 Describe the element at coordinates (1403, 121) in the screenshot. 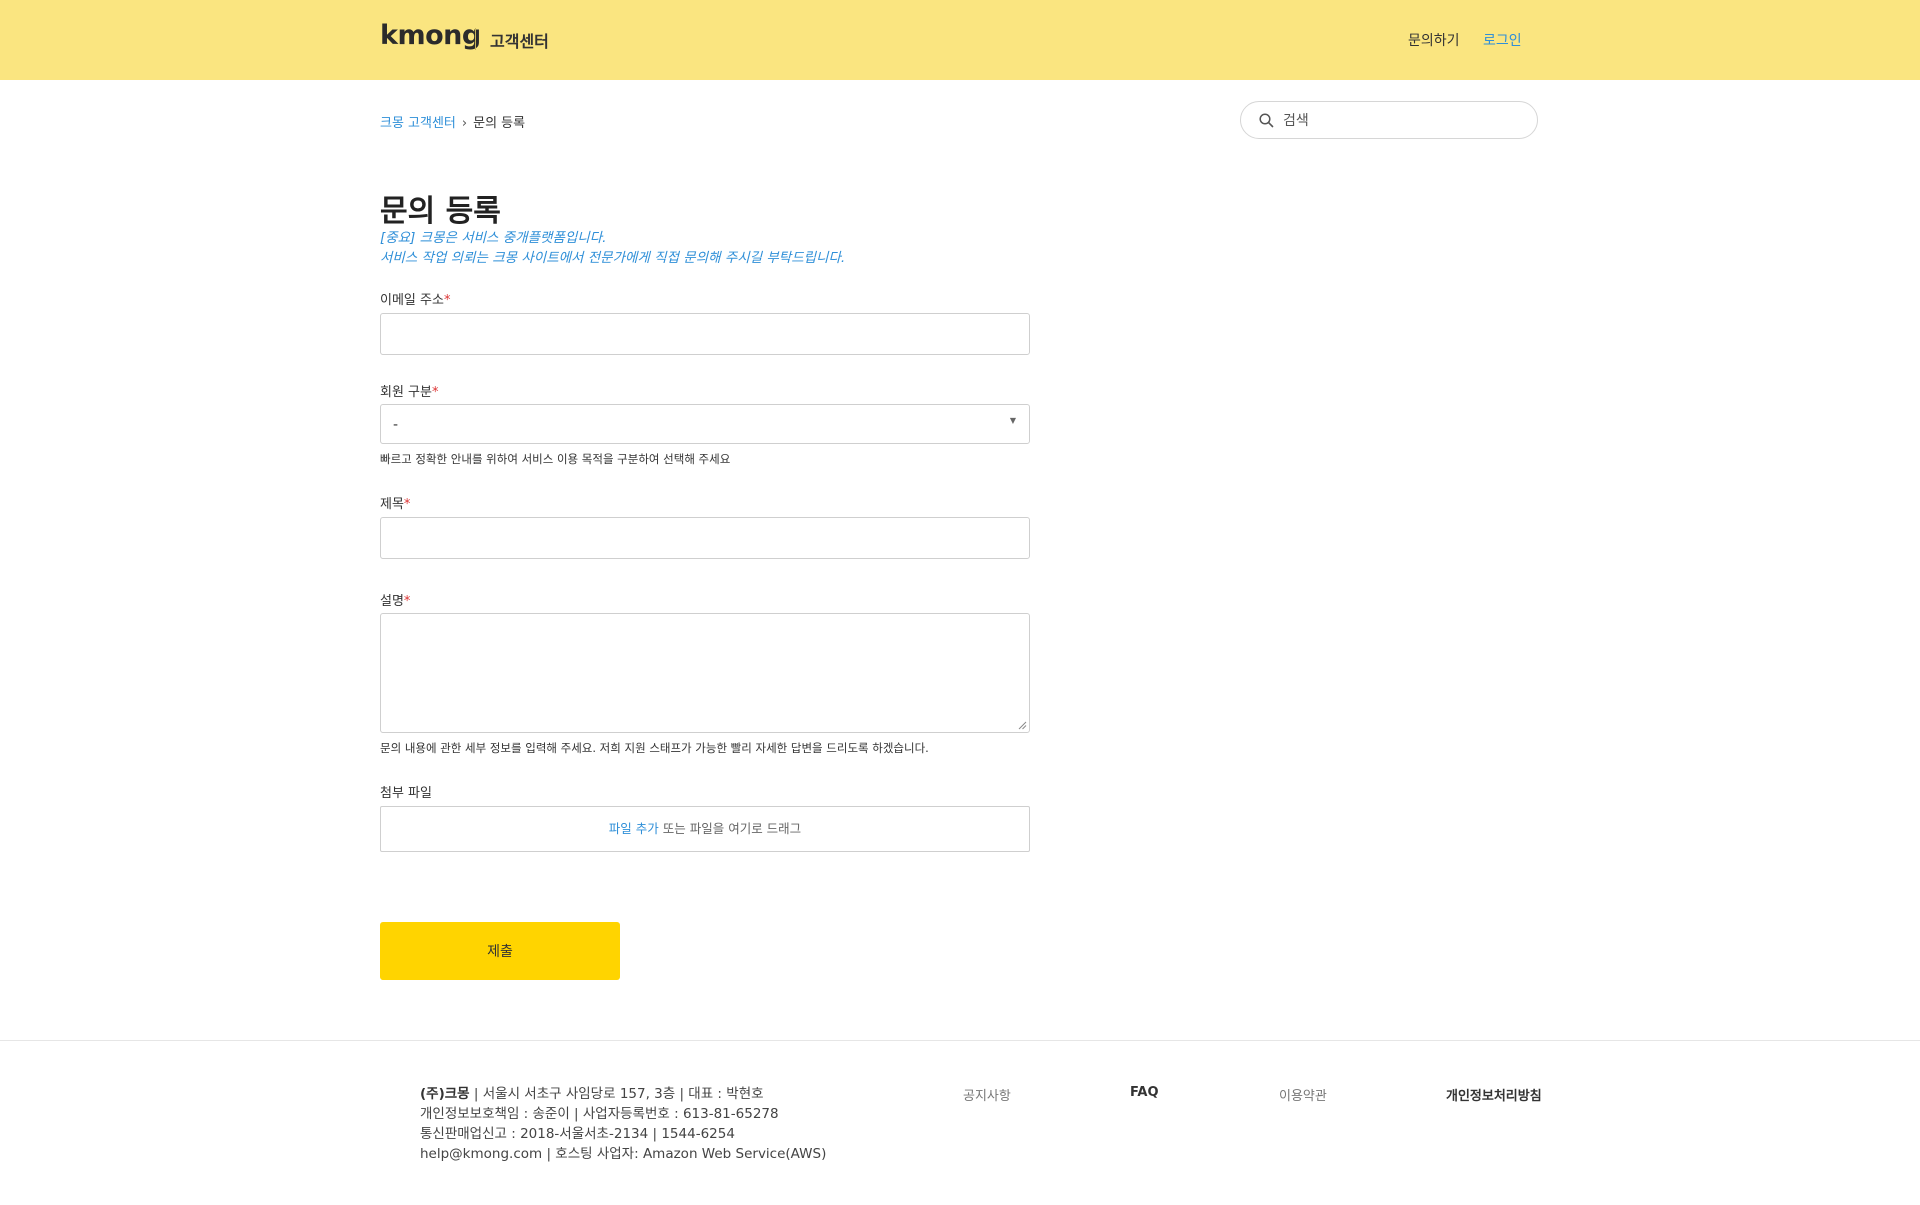

I see `search-input` at that location.